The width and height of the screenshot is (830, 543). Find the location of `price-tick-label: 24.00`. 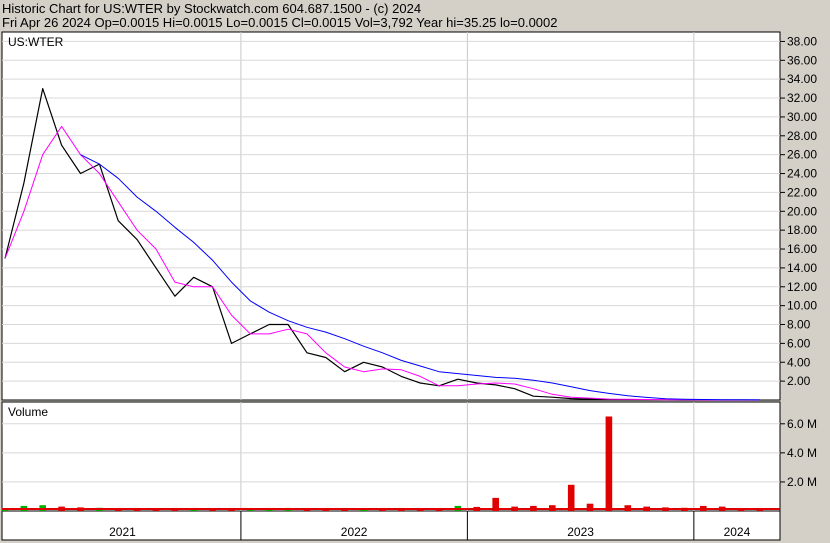

price-tick-label: 24.00 is located at coordinates (802, 174).